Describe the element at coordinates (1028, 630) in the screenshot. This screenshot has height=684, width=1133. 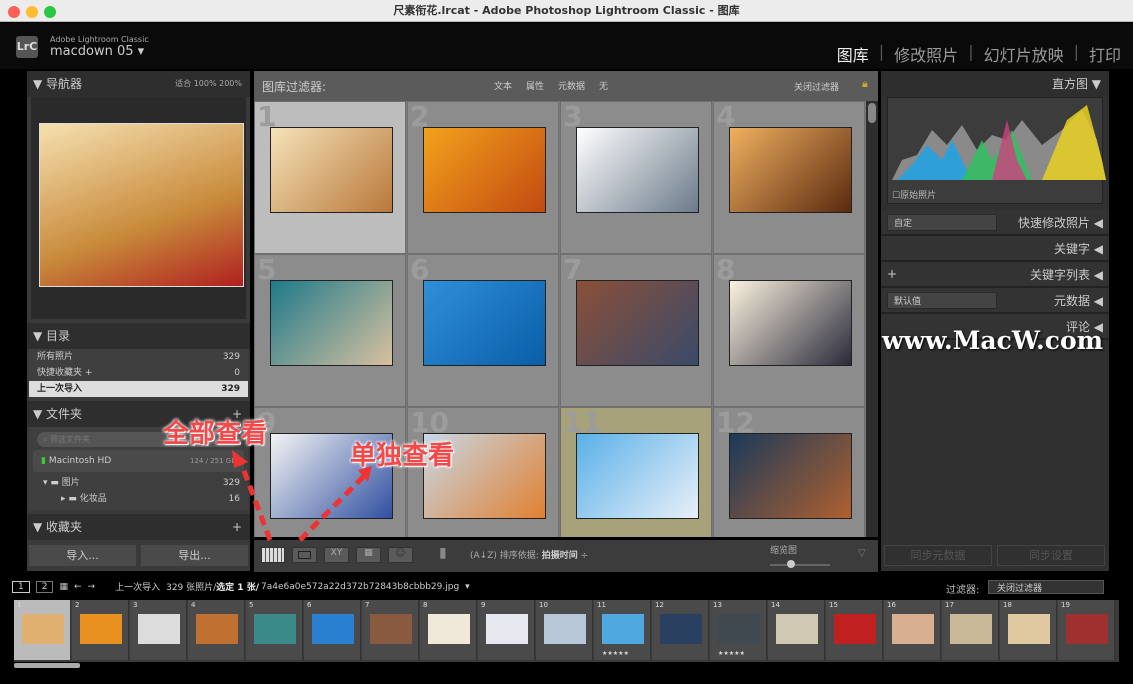
I see `filmstrip-thumbnail: 18` at that location.